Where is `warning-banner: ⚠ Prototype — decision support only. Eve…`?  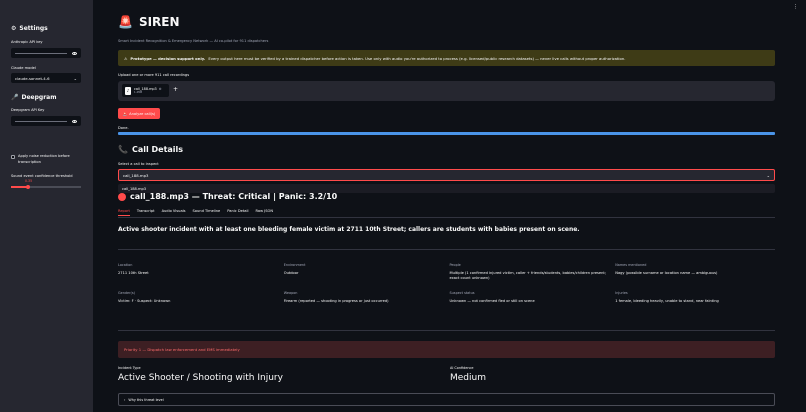 warning-banner: ⚠ Prototype — decision support only. Eve… is located at coordinates (446, 58).